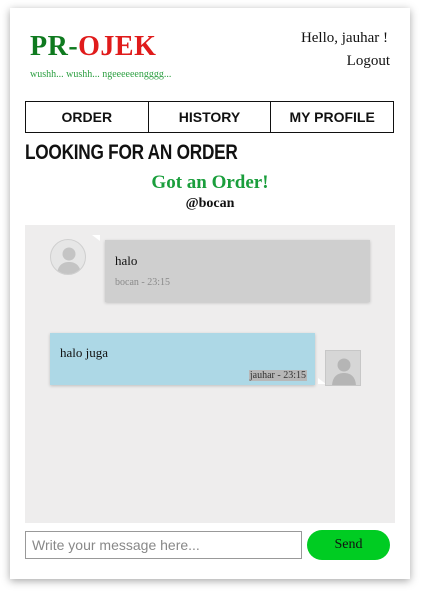 The width and height of the screenshot is (425, 595). Describe the element at coordinates (277, 375) in the screenshot. I see `message-meta: jauhar - 23:15` at that location.